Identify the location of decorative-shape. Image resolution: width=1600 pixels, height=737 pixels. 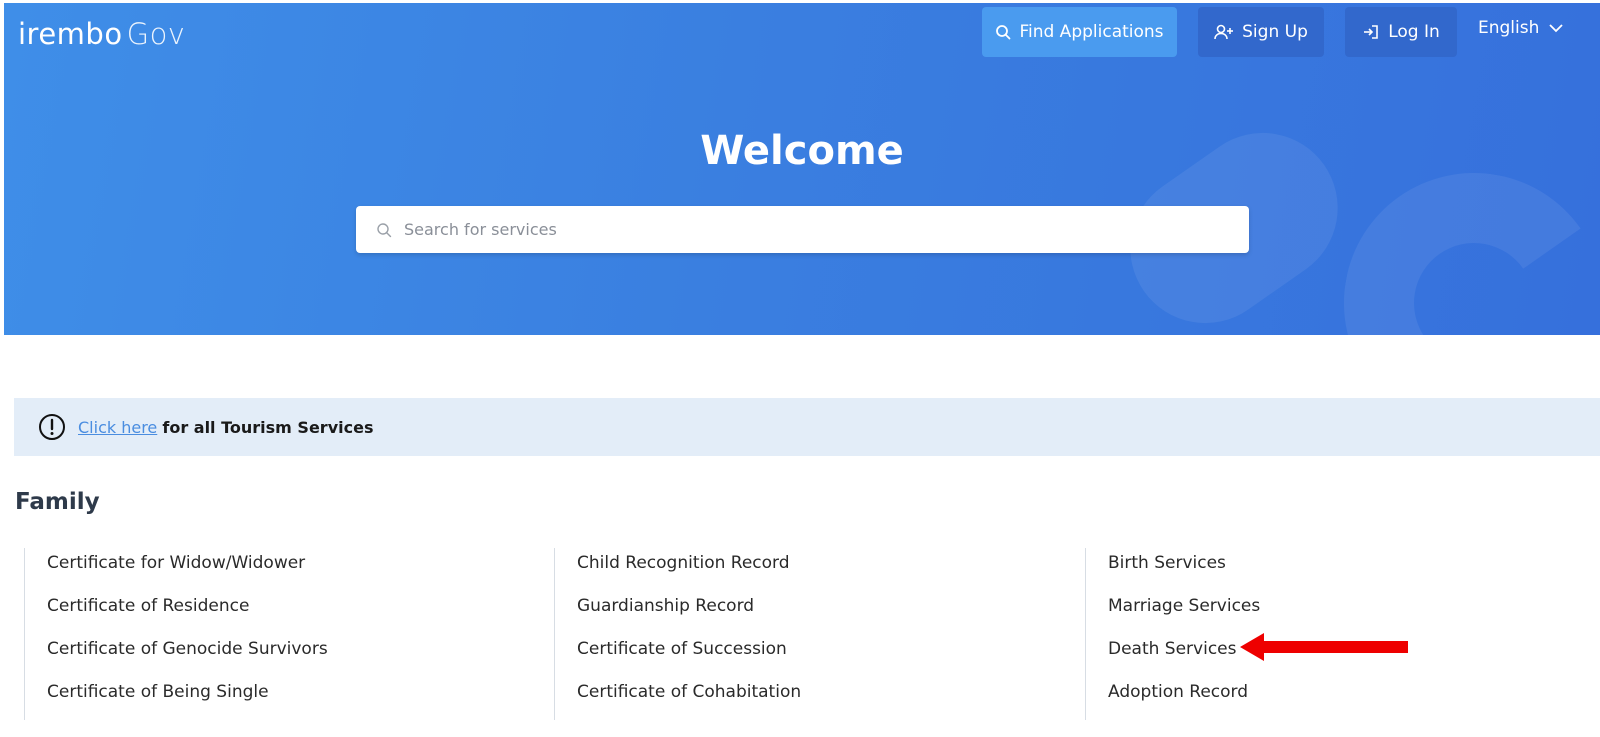
(1461, 243).